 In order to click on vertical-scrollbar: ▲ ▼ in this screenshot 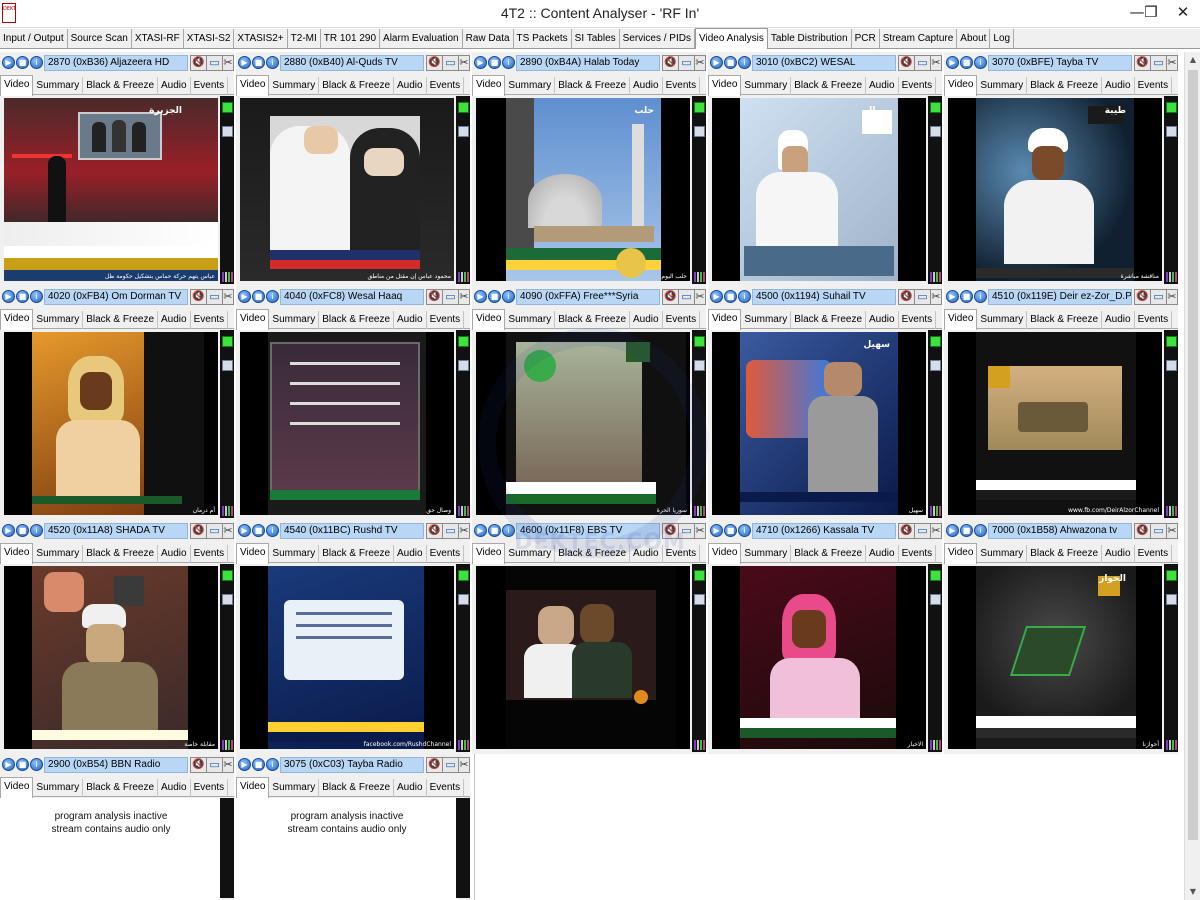, I will do `click(1192, 476)`.